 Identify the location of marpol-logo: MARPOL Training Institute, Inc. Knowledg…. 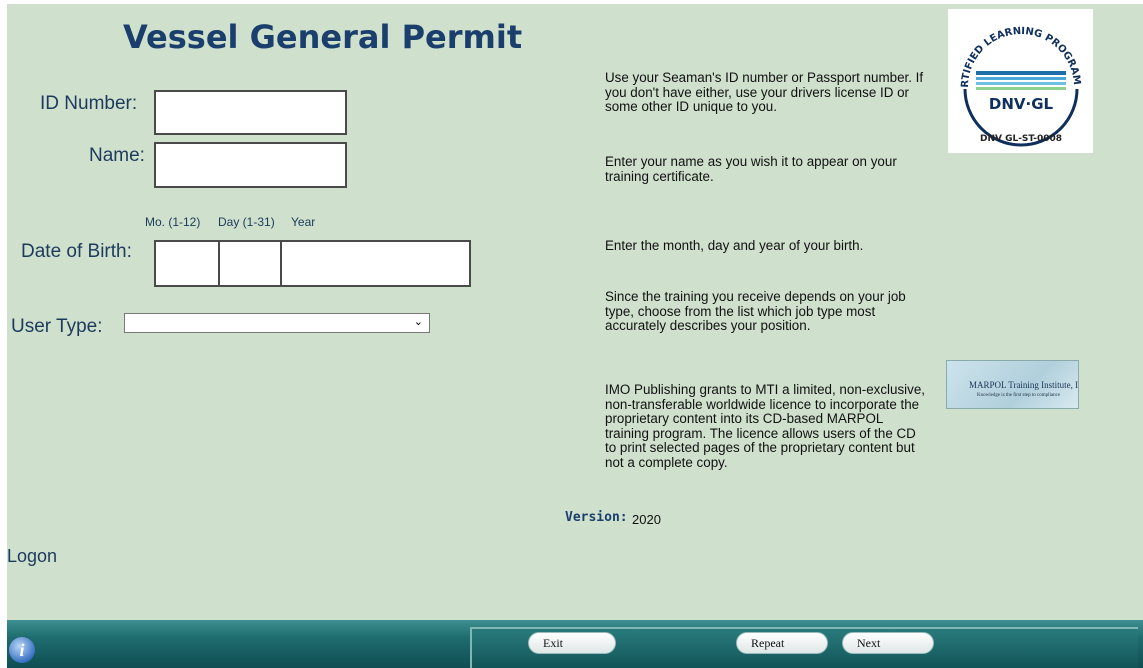
(1012, 384).